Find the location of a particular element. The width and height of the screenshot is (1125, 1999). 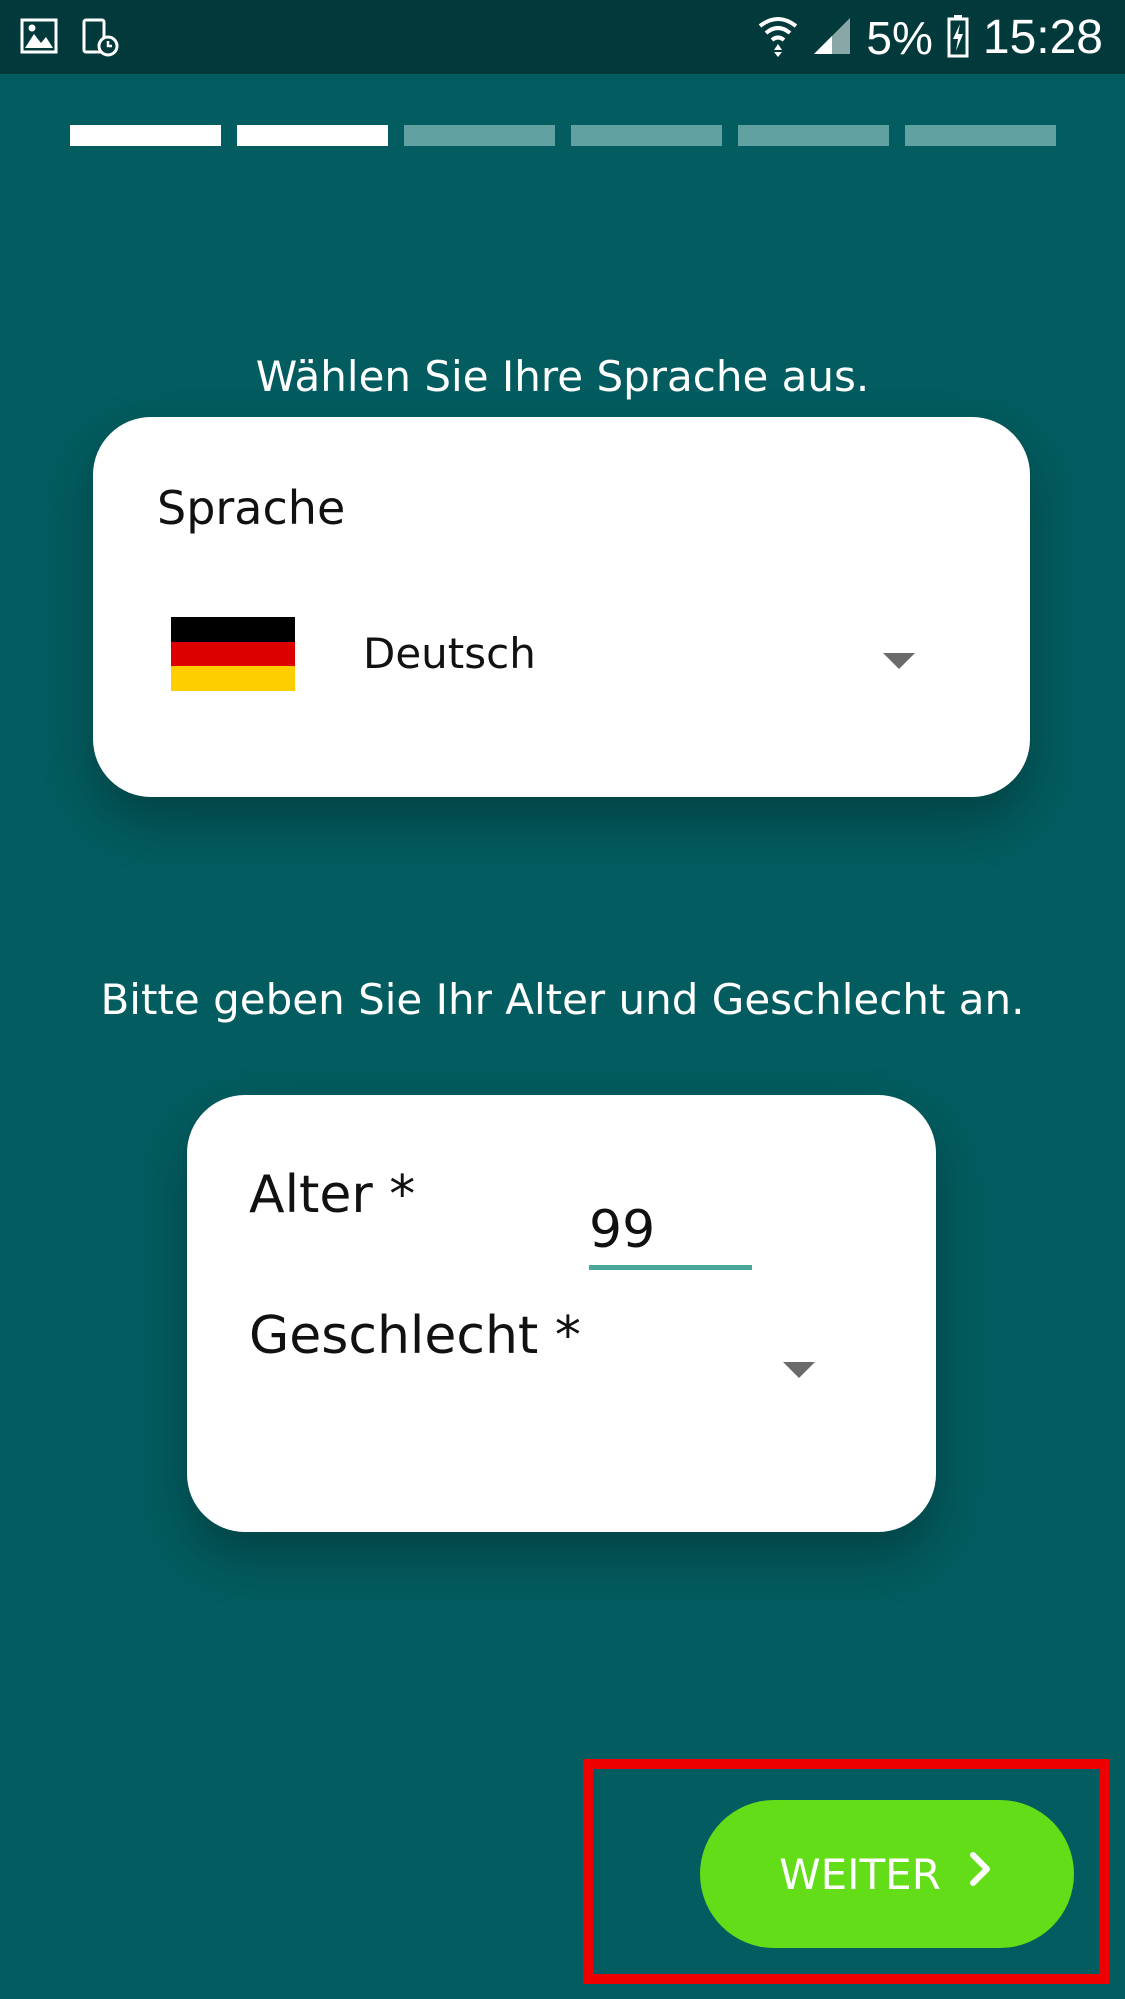

wifi-icon is located at coordinates (778, 38).